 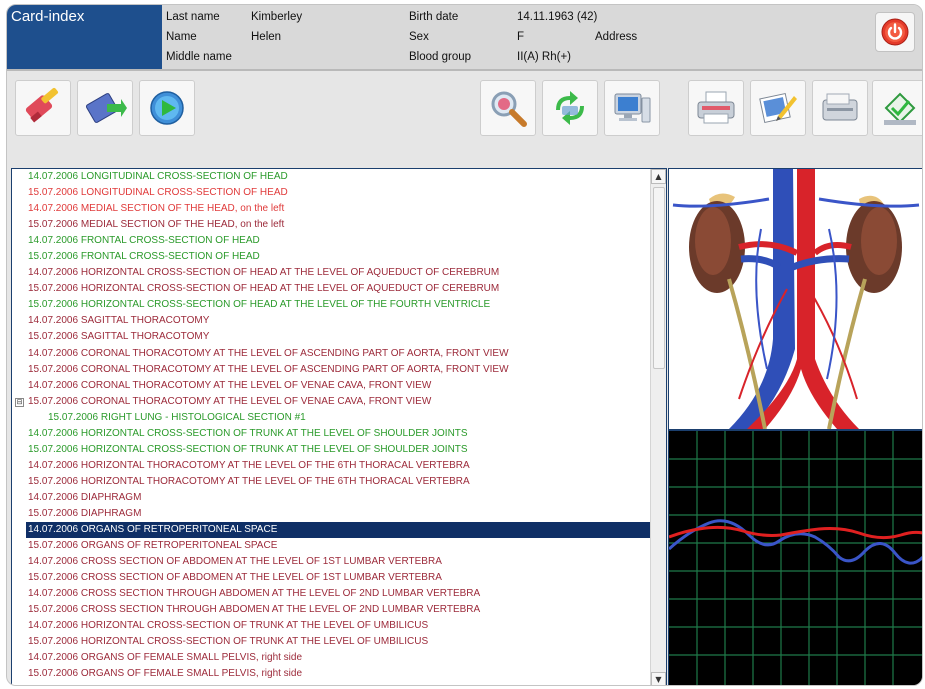 What do you see at coordinates (331, 514) in the screenshot?
I see `record-row: 15.07.2006 DIAPHRAGM` at bounding box center [331, 514].